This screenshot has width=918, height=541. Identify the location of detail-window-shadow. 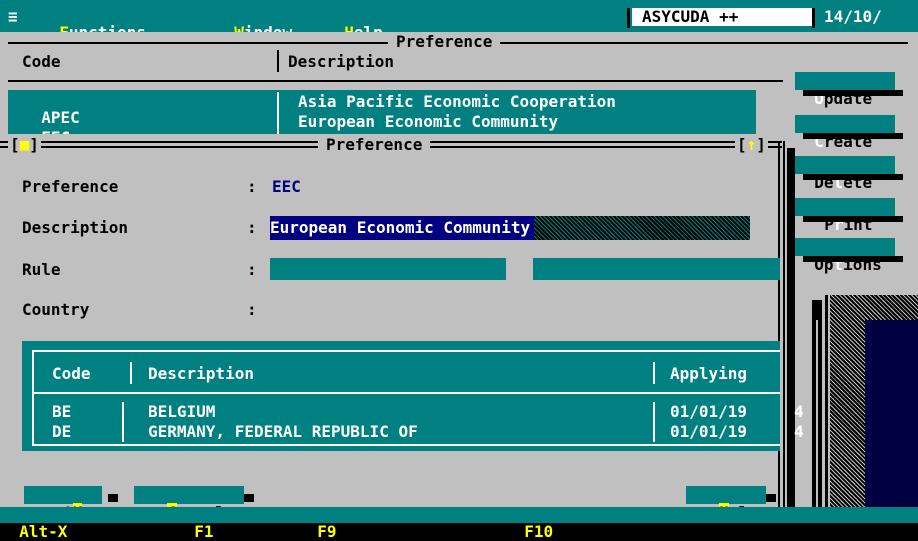
(791, 327).